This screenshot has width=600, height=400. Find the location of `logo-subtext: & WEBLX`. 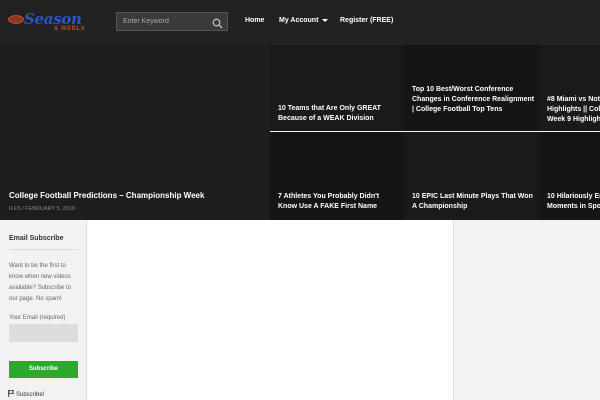

logo-subtext: & WEBLX is located at coordinates (70, 29).